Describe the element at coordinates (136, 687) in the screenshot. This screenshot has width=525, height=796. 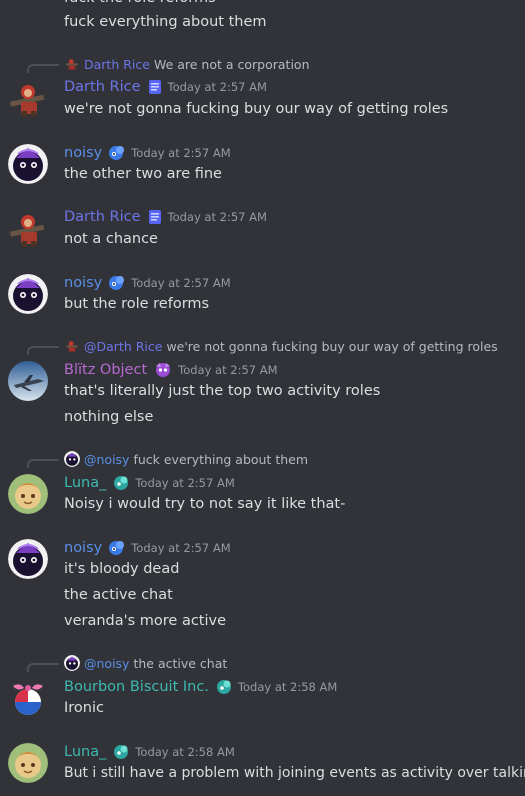
I see `username: Bourbon Biscuit Inc.` at that location.